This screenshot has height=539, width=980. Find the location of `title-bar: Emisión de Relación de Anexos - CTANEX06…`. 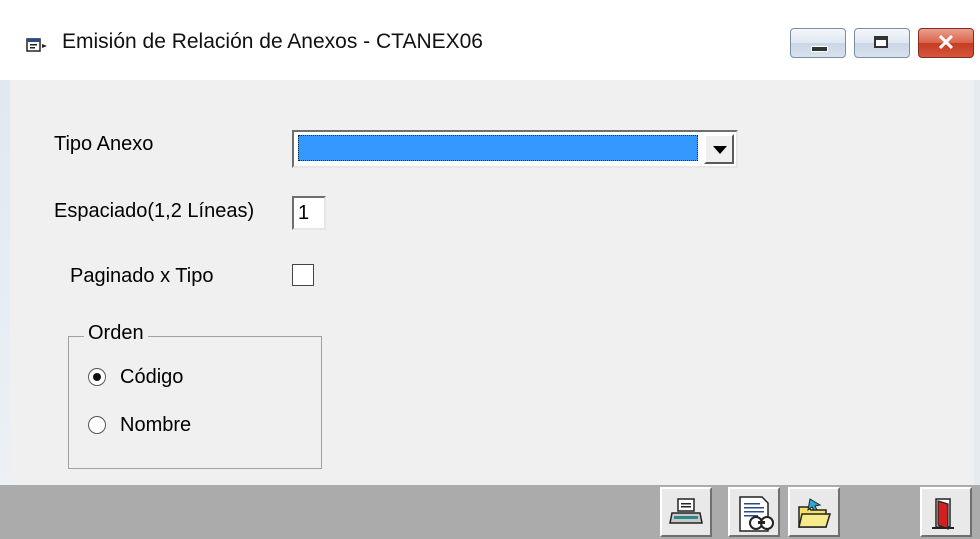

title-bar: Emisión de Relación de Anexos - CTANEX06… is located at coordinates (490, 40).